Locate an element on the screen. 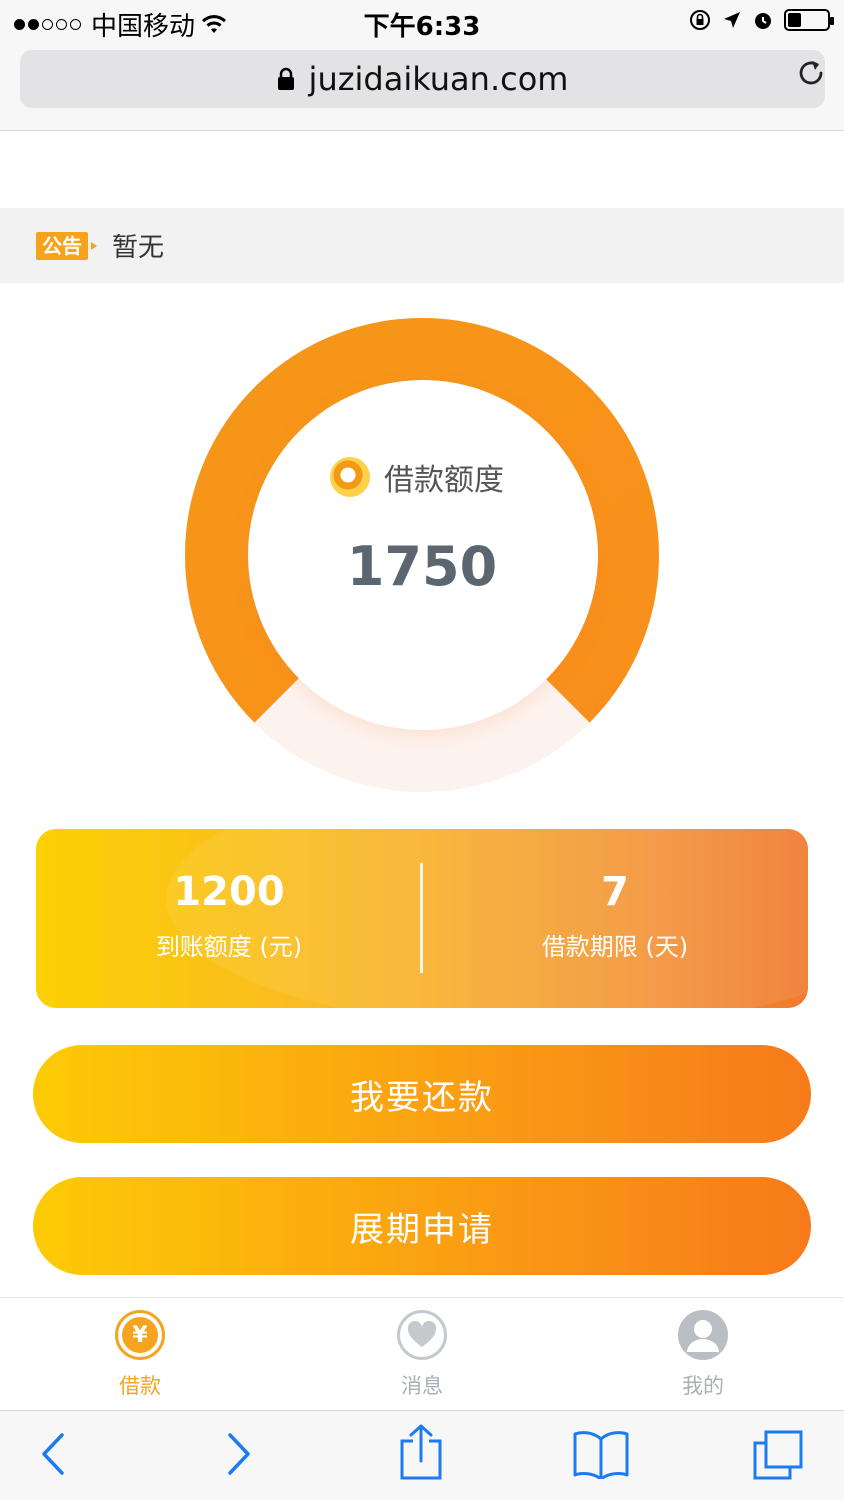  loan-info-card: 1200 到账额度 (元) 7 借款期限 (天) is located at coordinates (422, 918).